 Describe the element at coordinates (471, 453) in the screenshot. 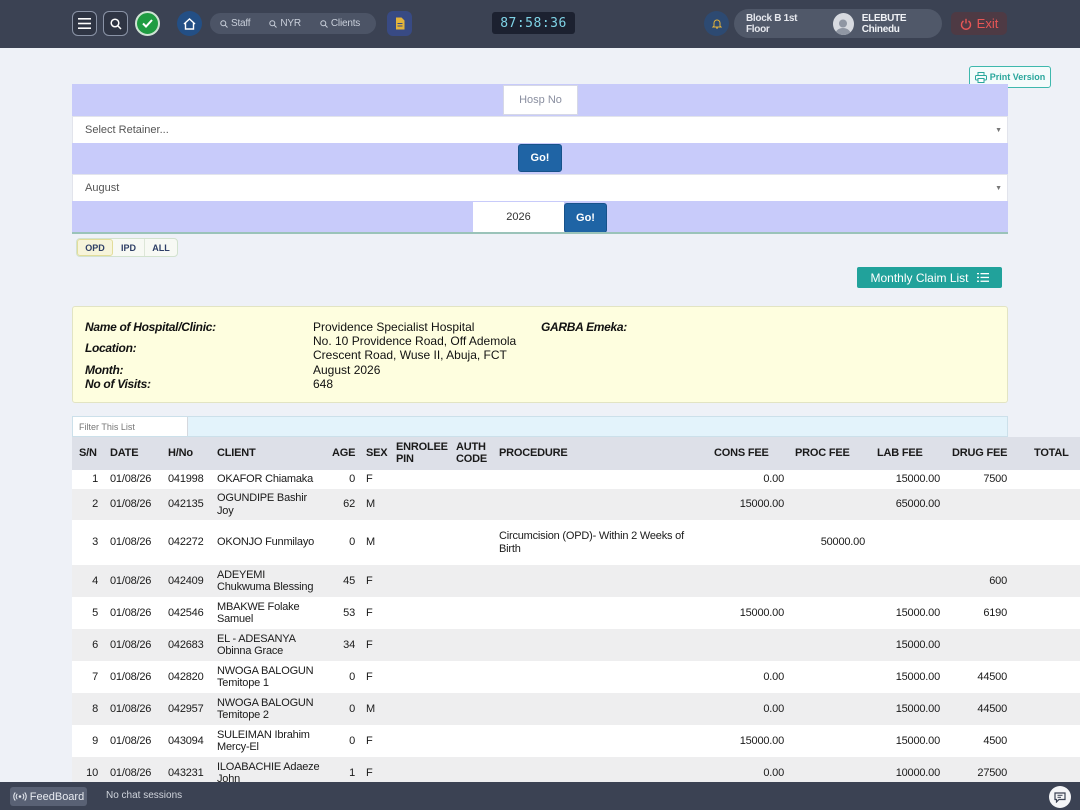

I see `th-auth-code: AUTH CODE` at that location.